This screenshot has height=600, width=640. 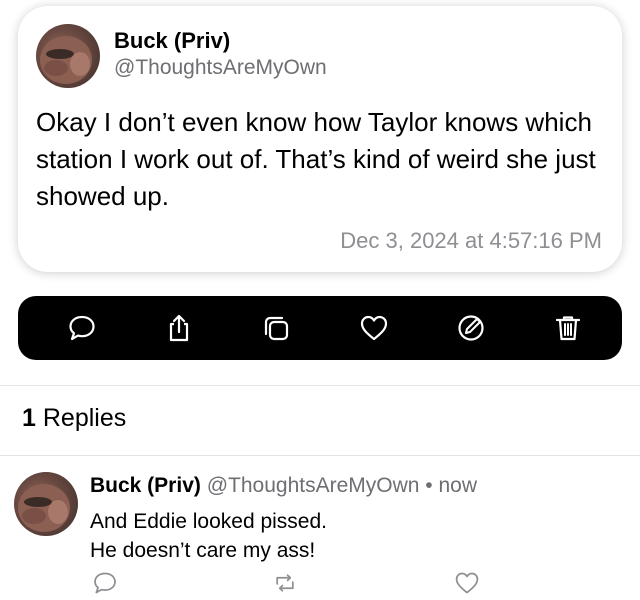 I want to click on reply-header: Buck (Priv) @ThoughtsAreMyOwn • now, so click(x=283, y=486).